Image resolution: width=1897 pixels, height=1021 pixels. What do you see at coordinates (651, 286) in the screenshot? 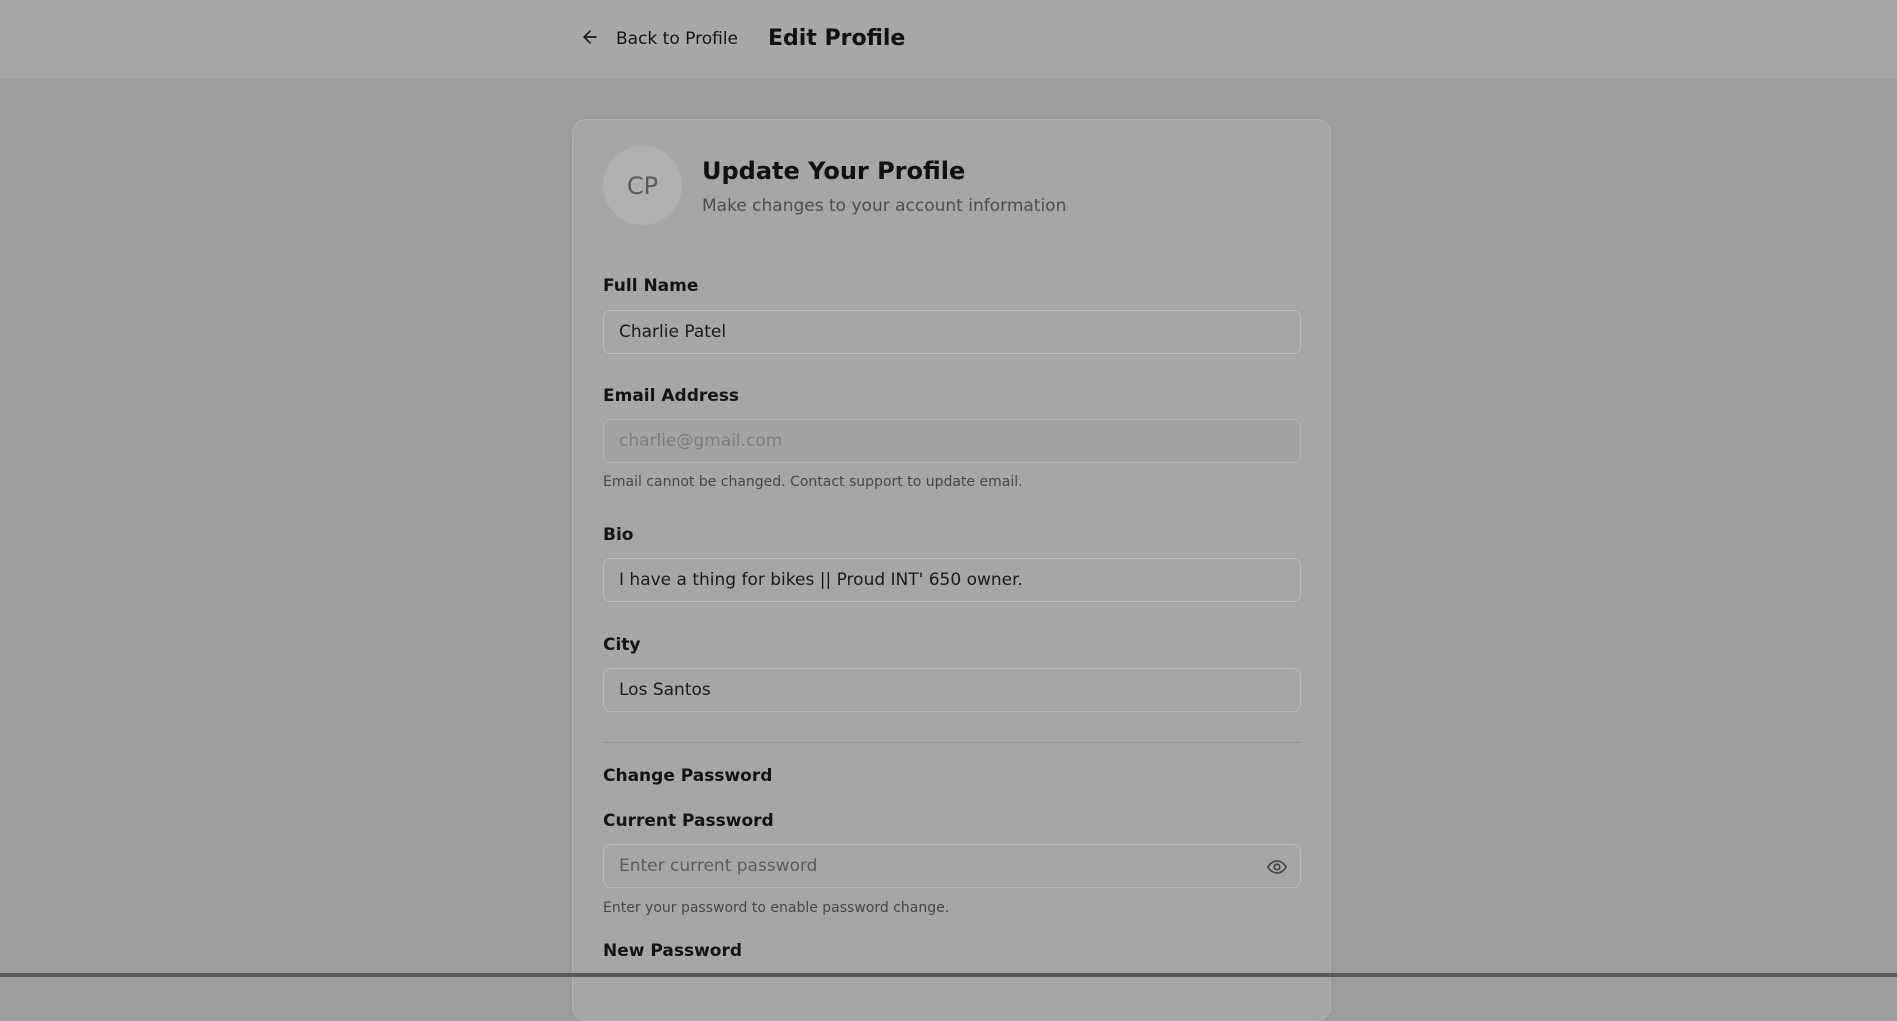
I see `full-name-label: Full Name` at bounding box center [651, 286].